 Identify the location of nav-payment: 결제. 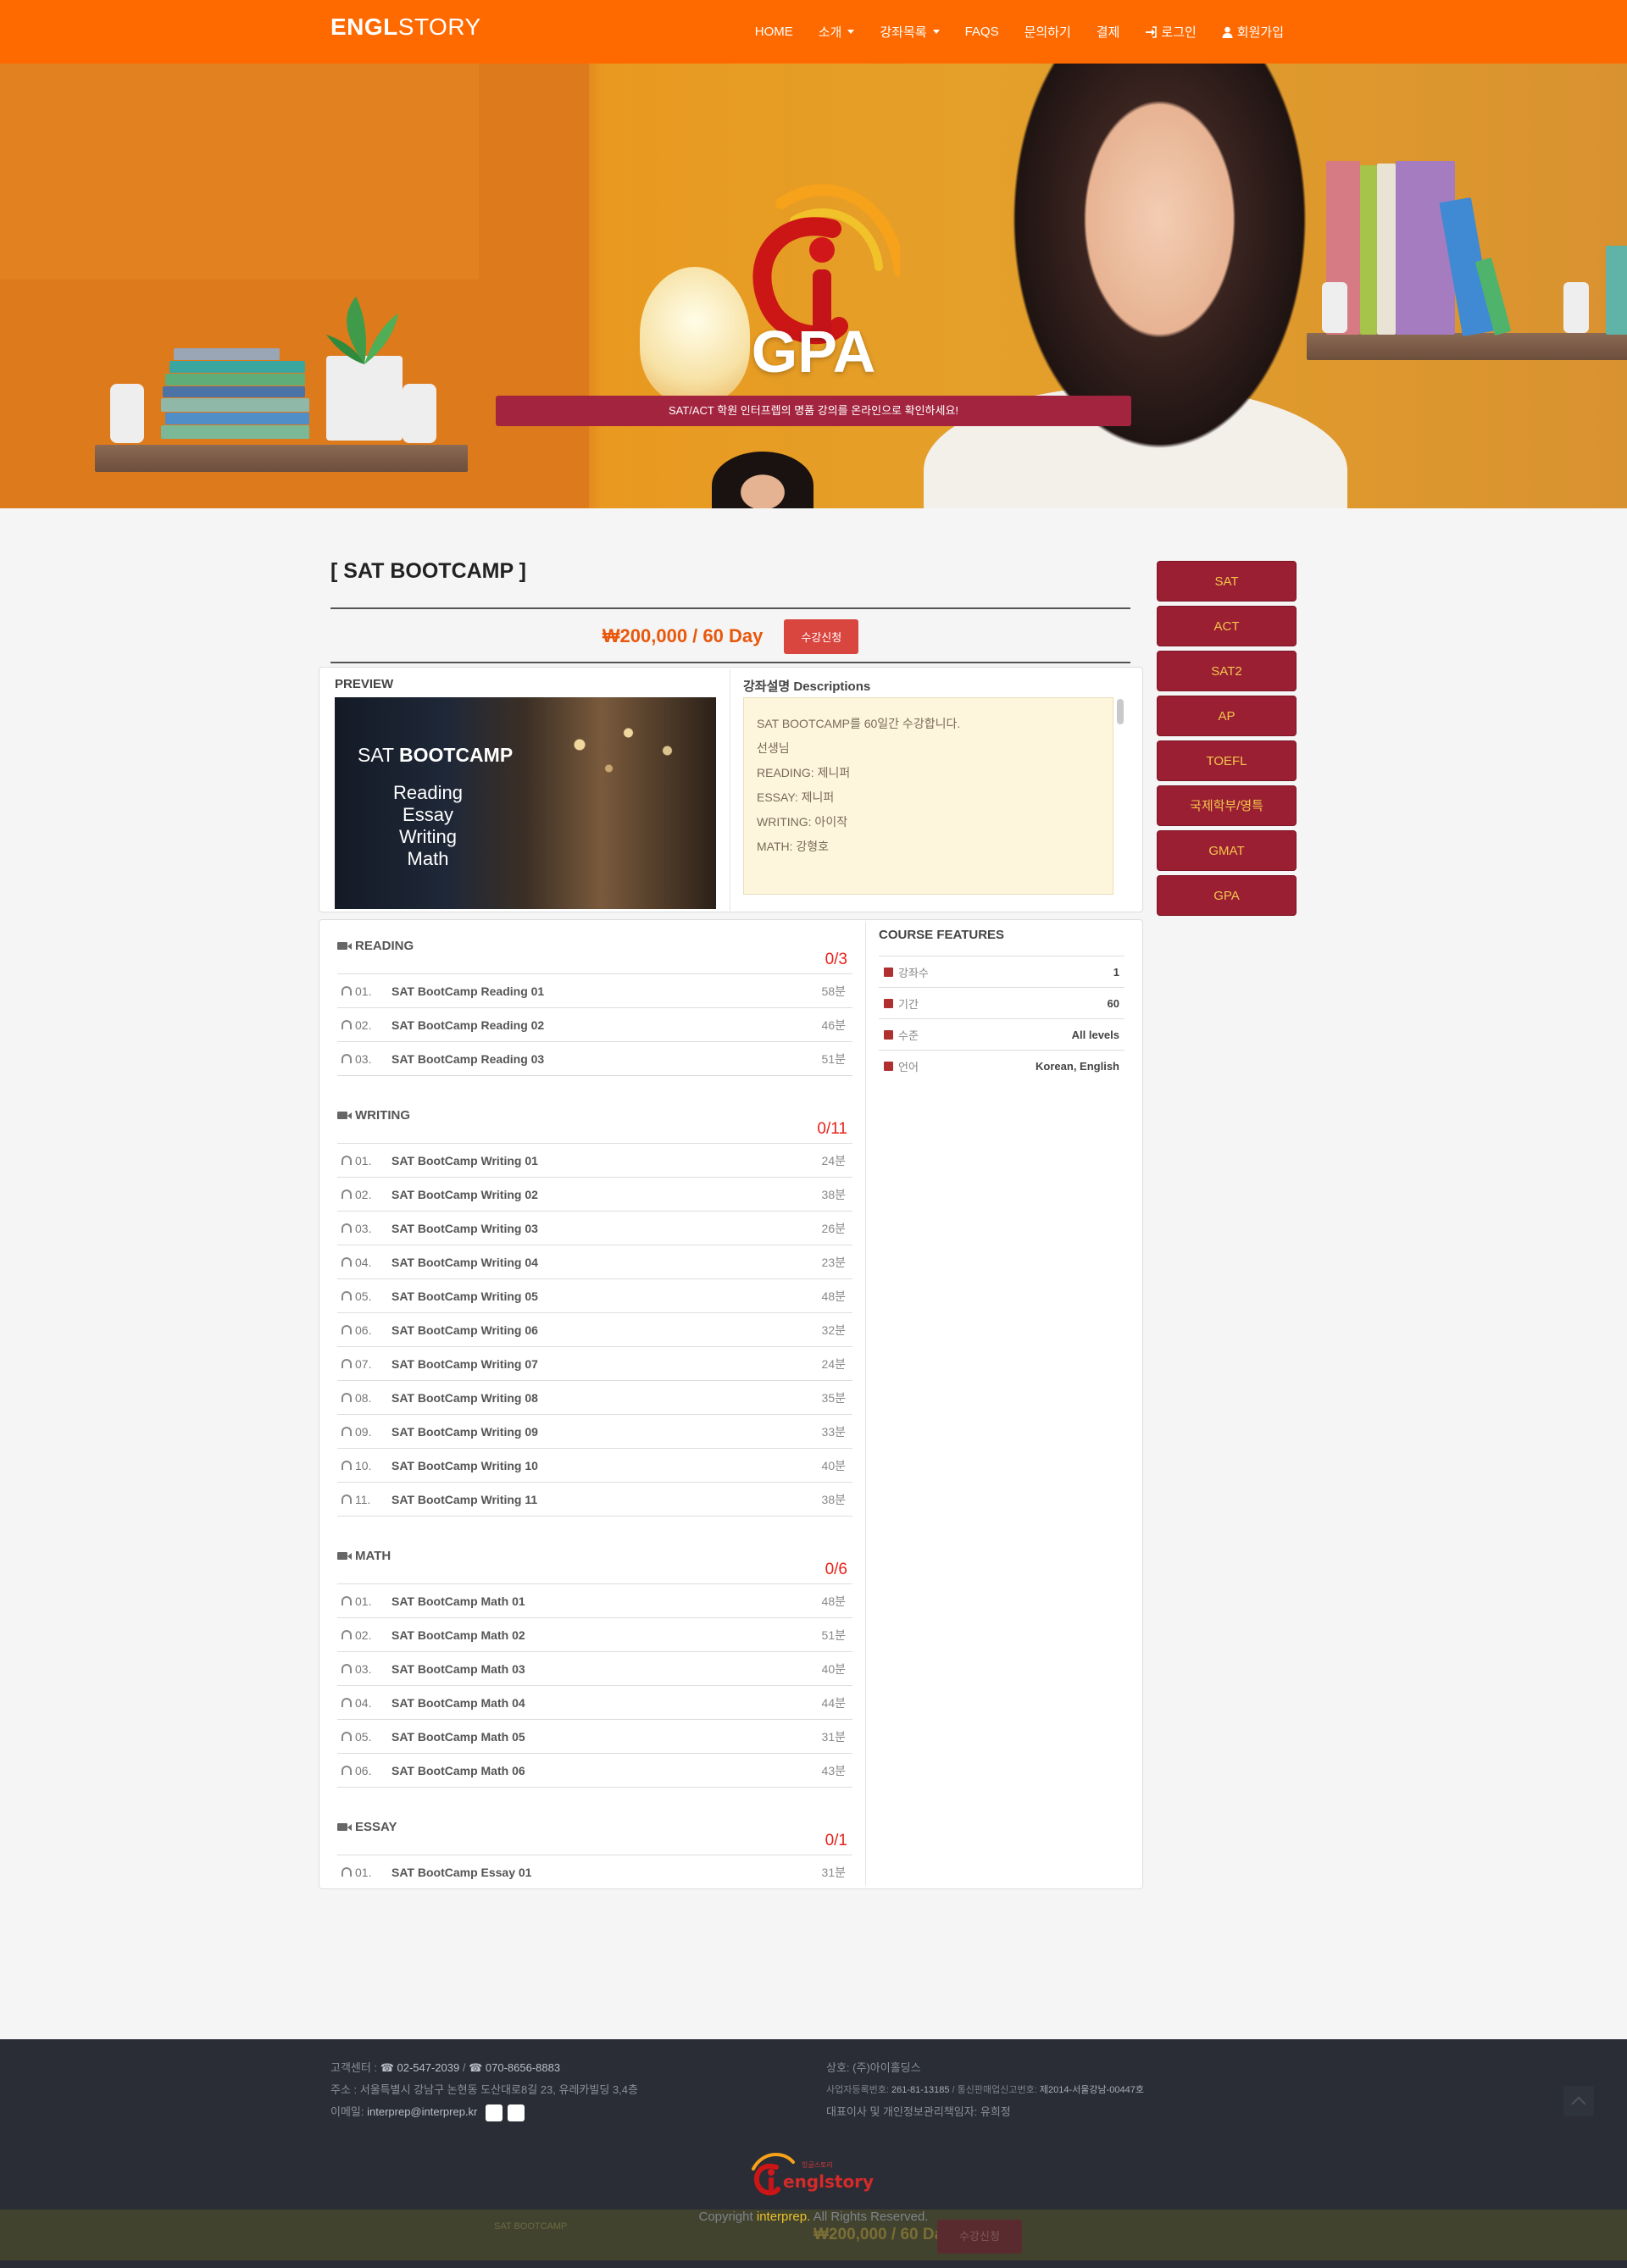
(1109, 32).